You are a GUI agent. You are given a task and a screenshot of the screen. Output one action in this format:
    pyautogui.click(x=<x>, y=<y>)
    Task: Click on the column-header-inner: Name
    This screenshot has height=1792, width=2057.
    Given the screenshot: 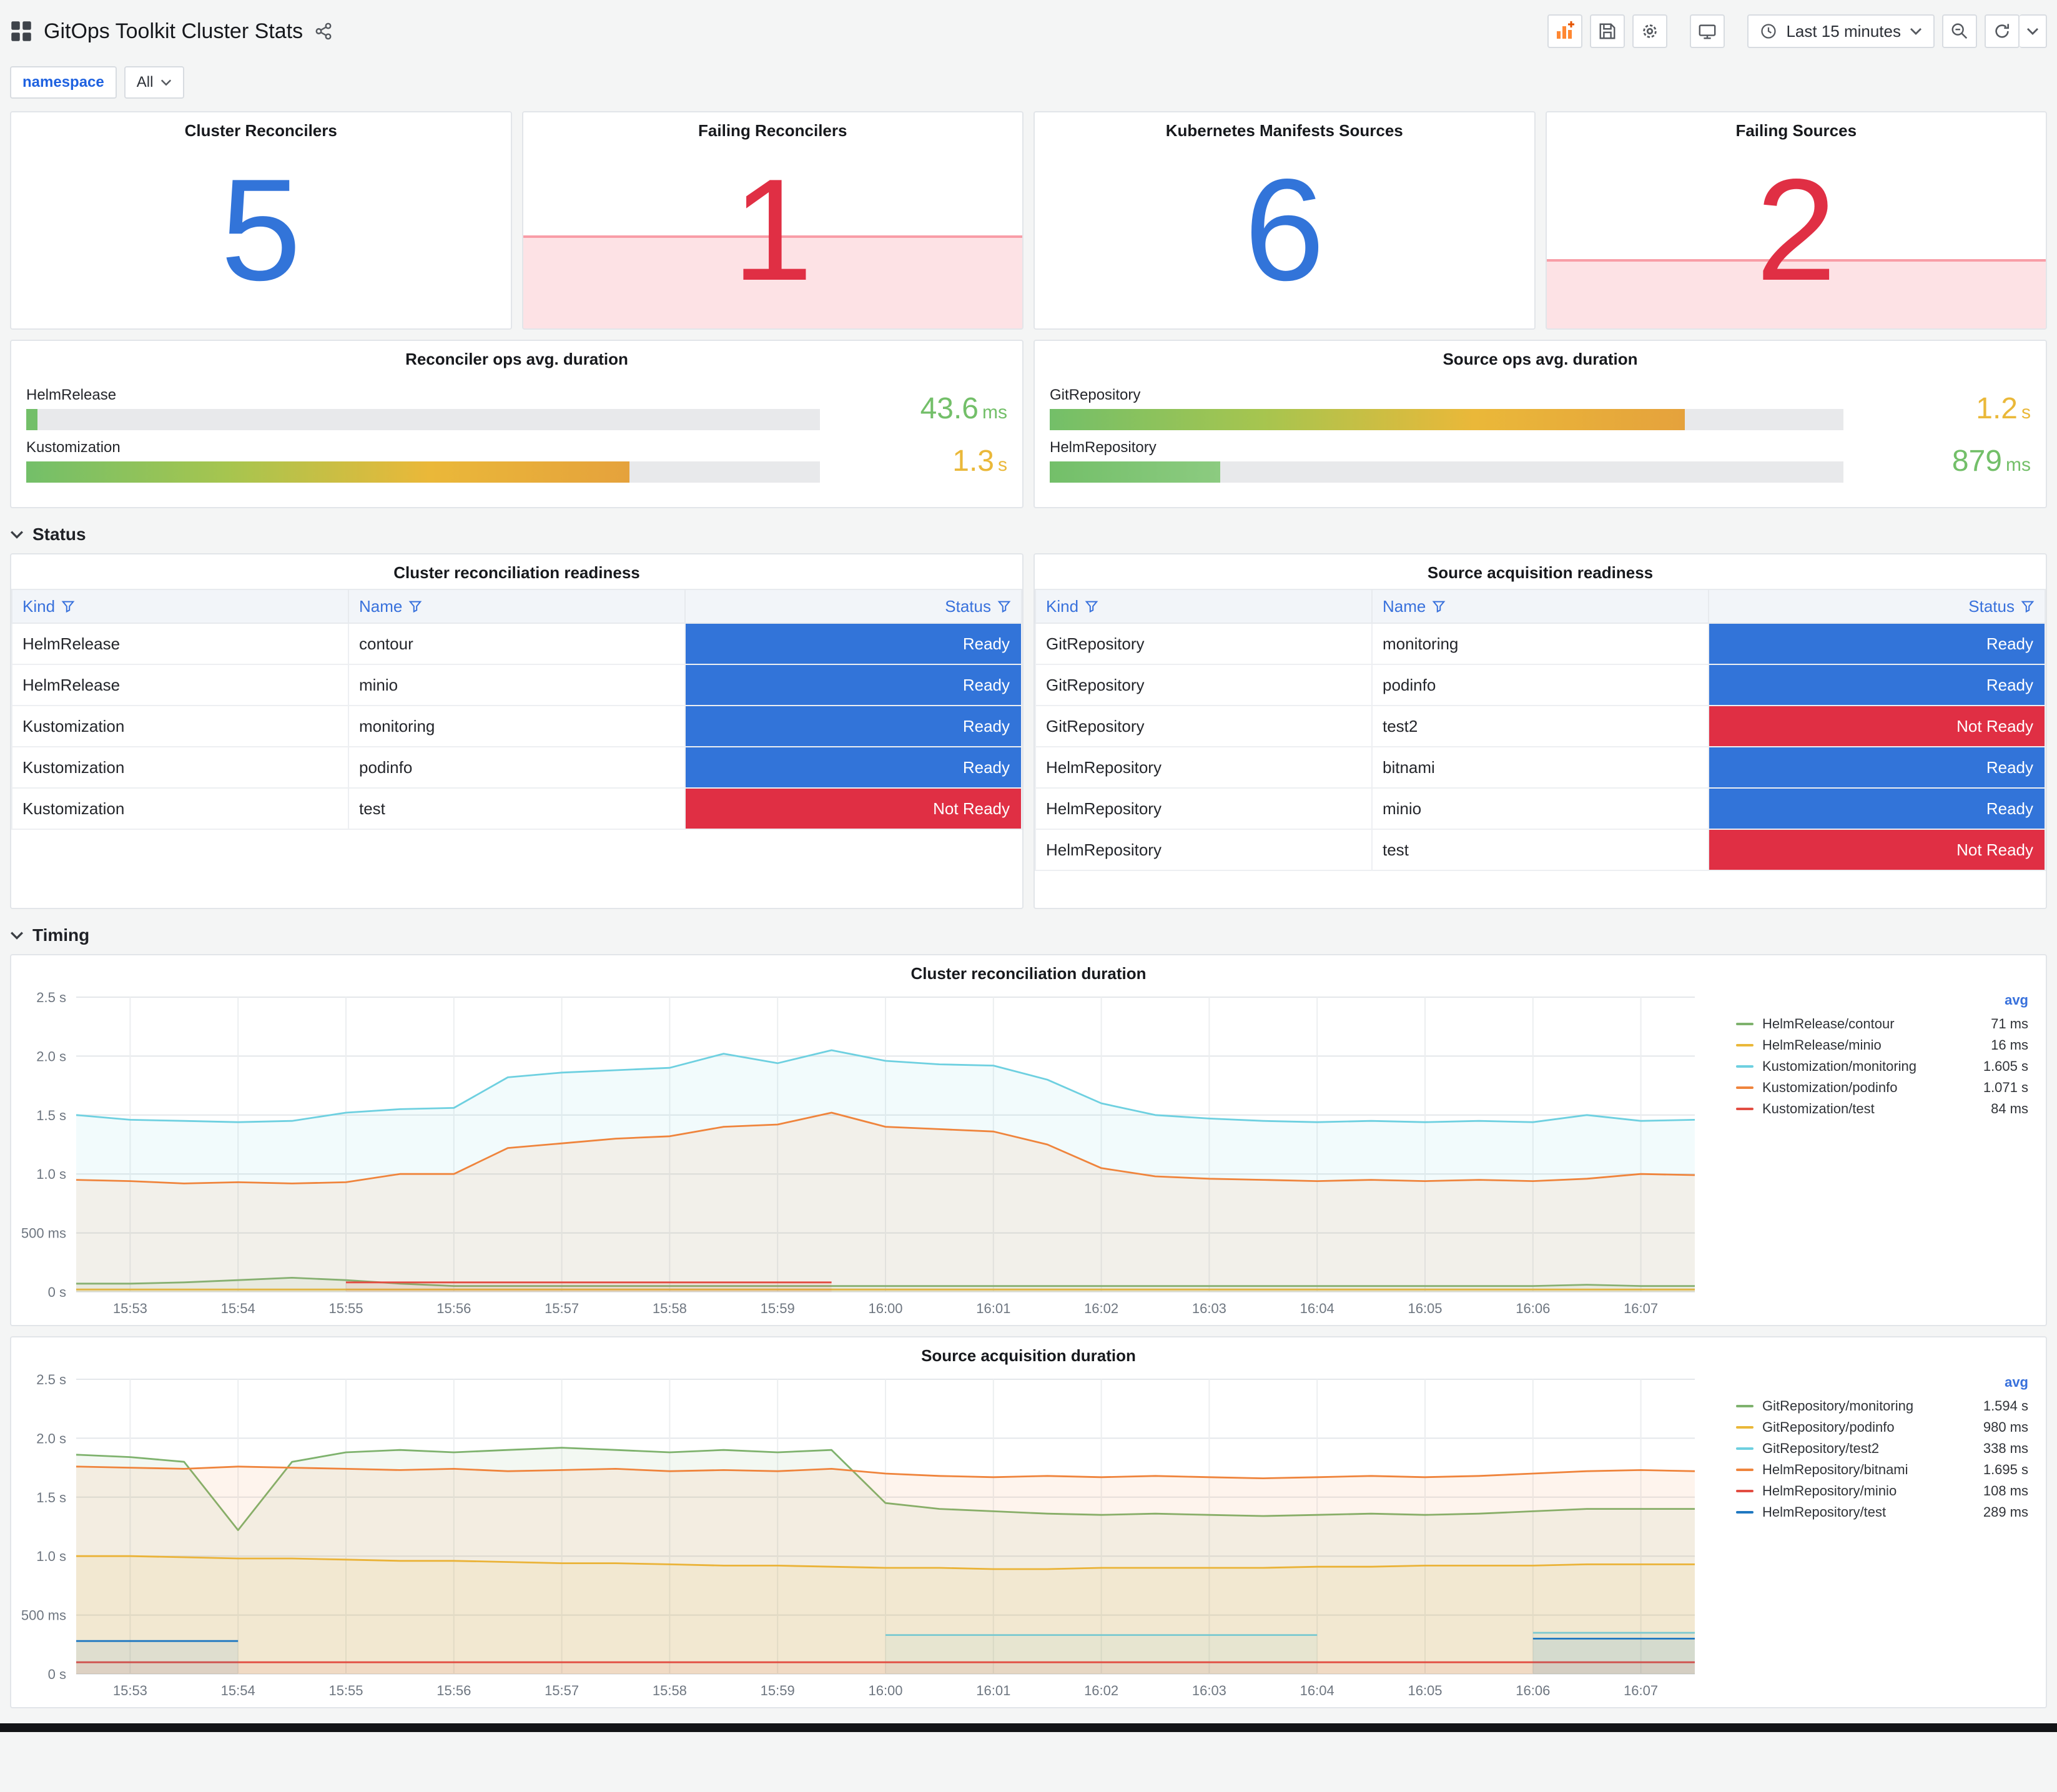 What is the action you would take?
    pyautogui.click(x=516, y=606)
    